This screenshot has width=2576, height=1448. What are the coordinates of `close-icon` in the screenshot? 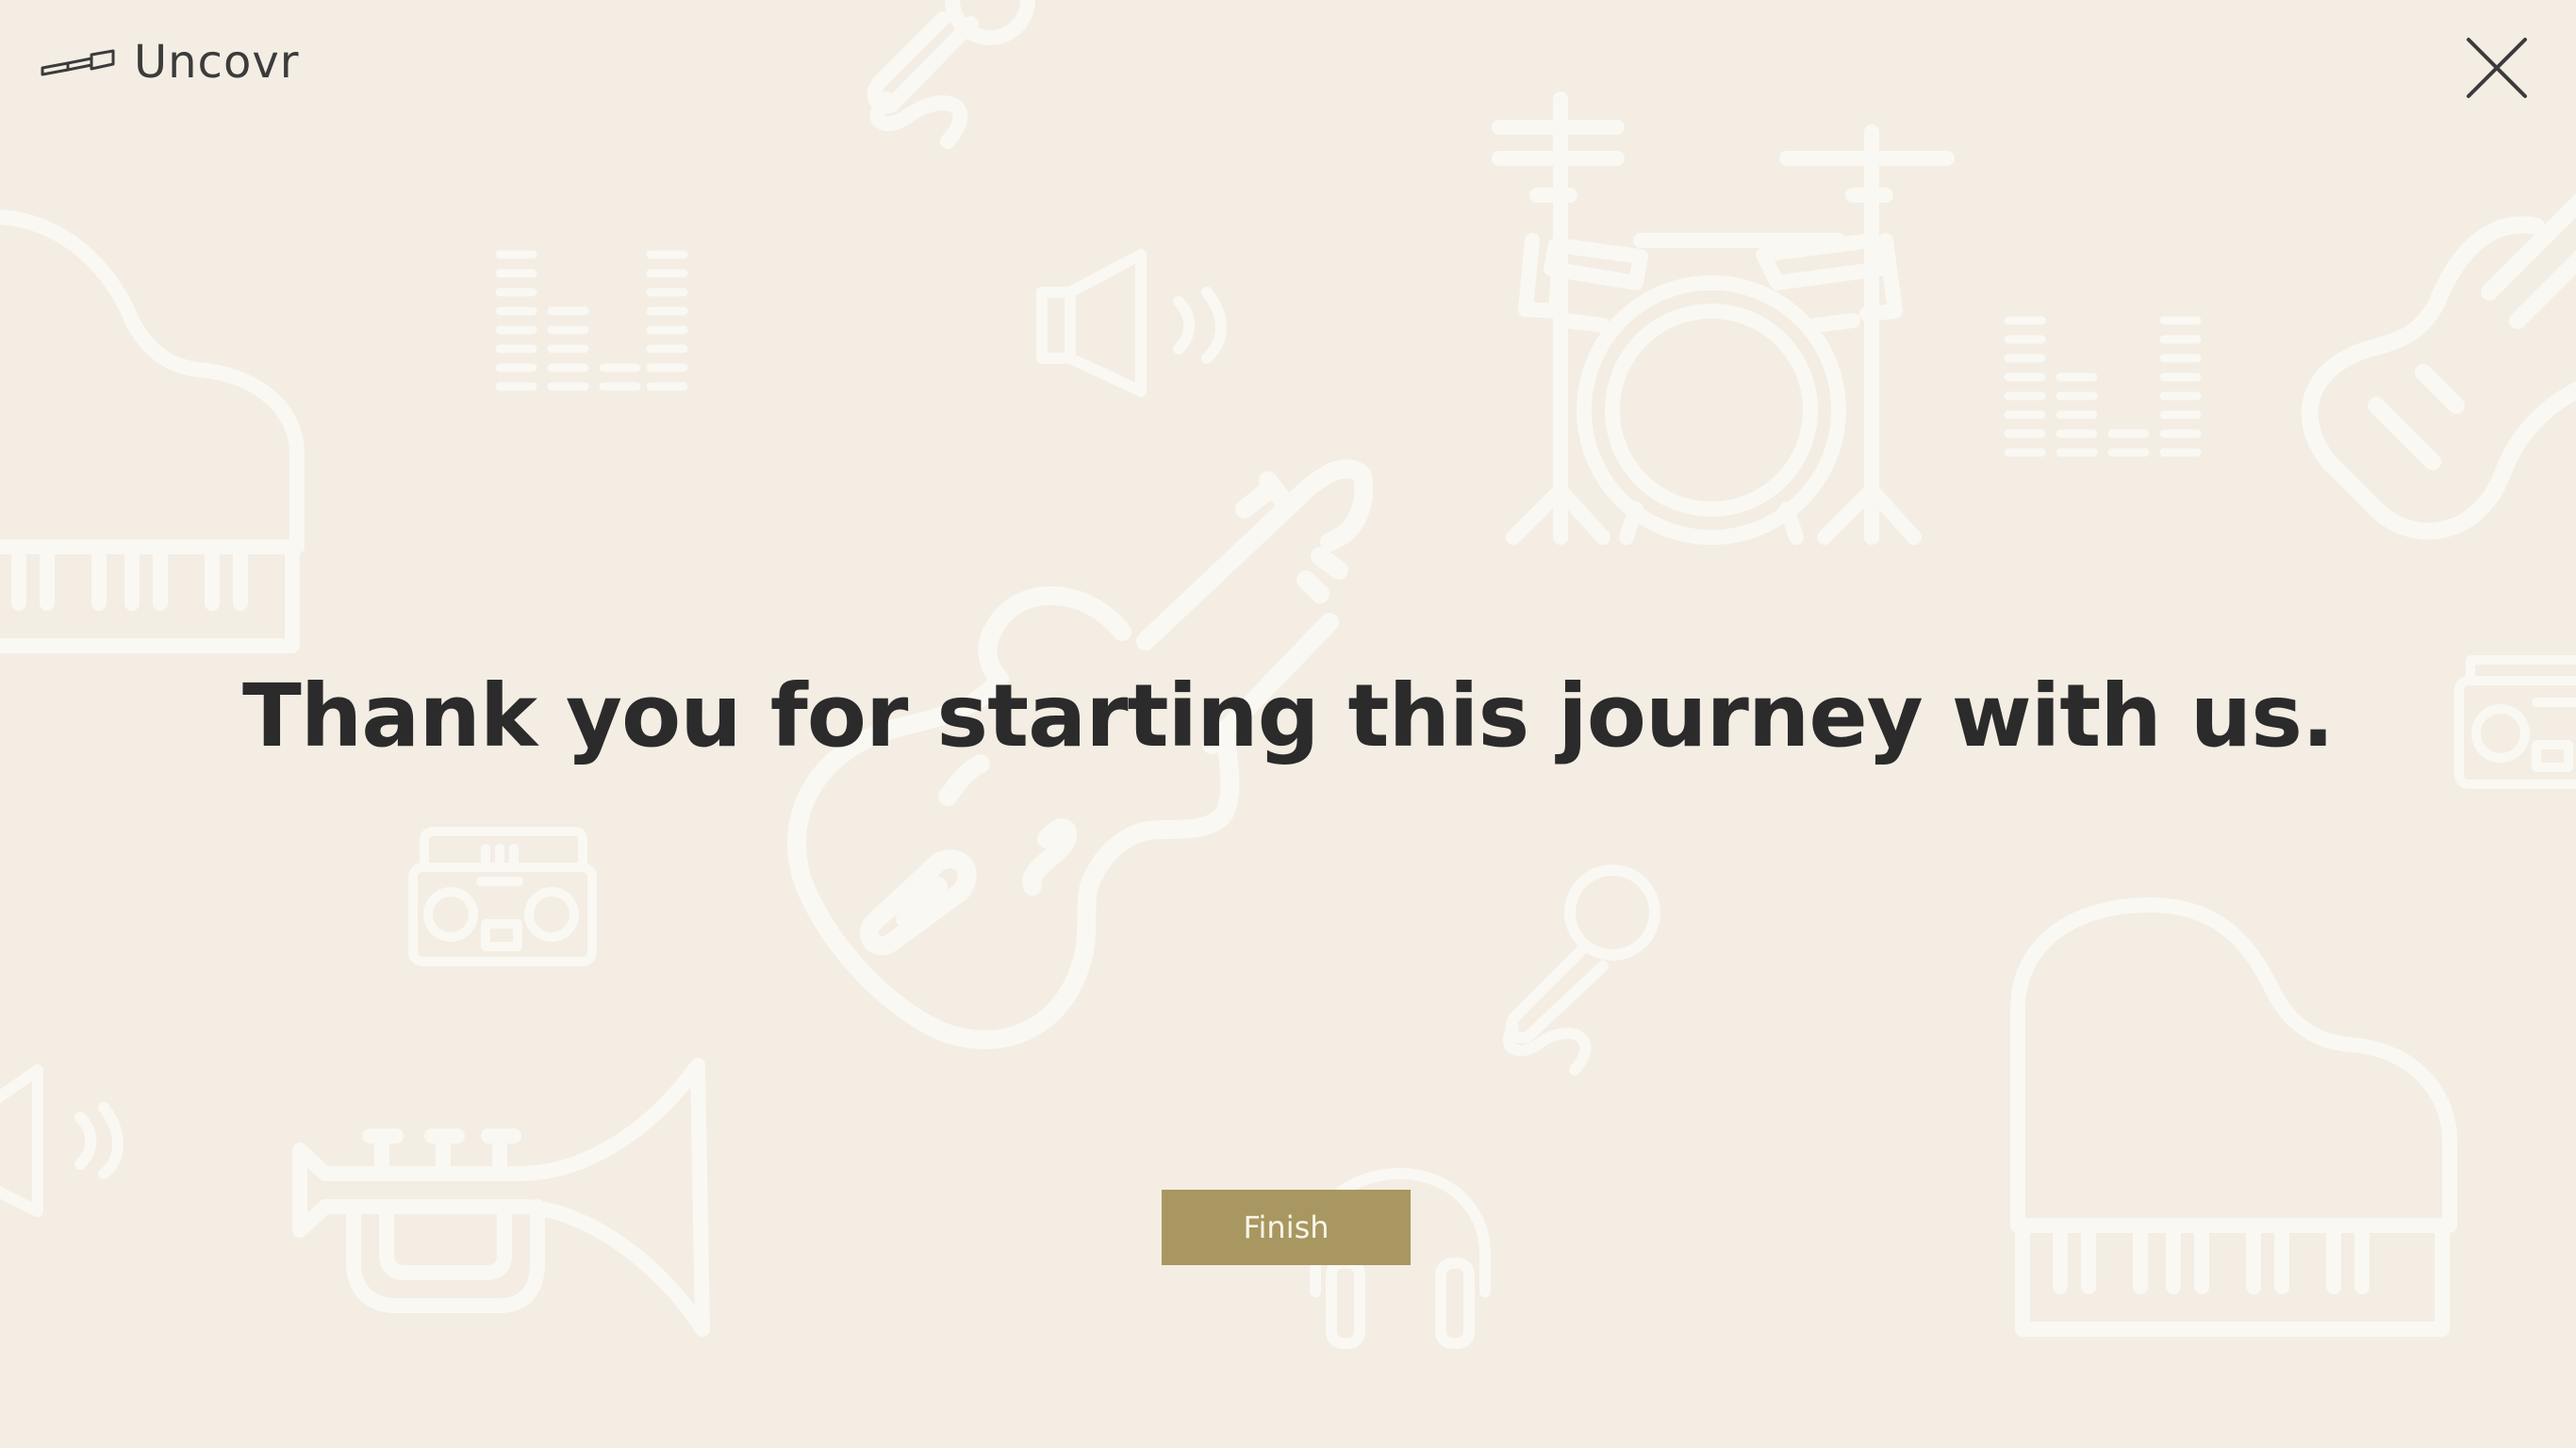 It's located at (2497, 68).